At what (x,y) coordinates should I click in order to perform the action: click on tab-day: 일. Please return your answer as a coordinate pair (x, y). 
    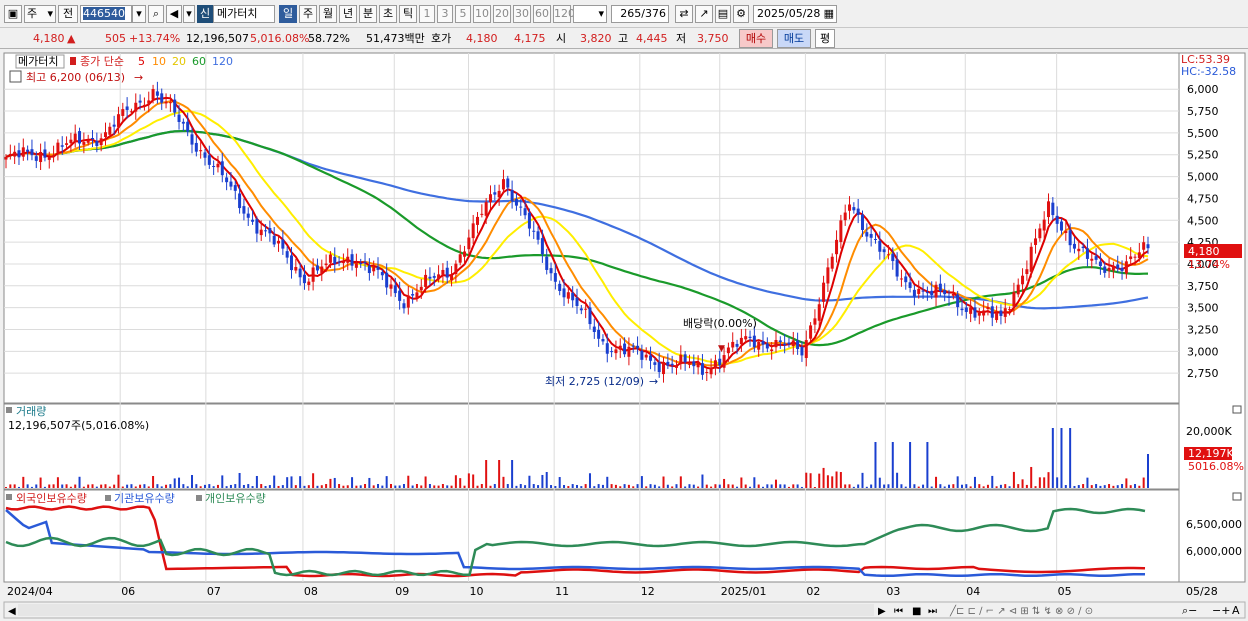
    Looking at the image, I should click on (288, 14).